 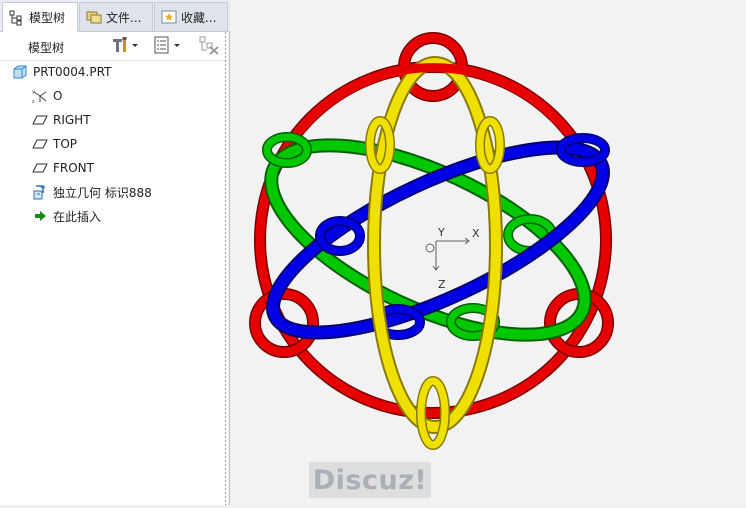 What do you see at coordinates (33, 92) in the screenshot?
I see `svg-text: y` at bounding box center [33, 92].